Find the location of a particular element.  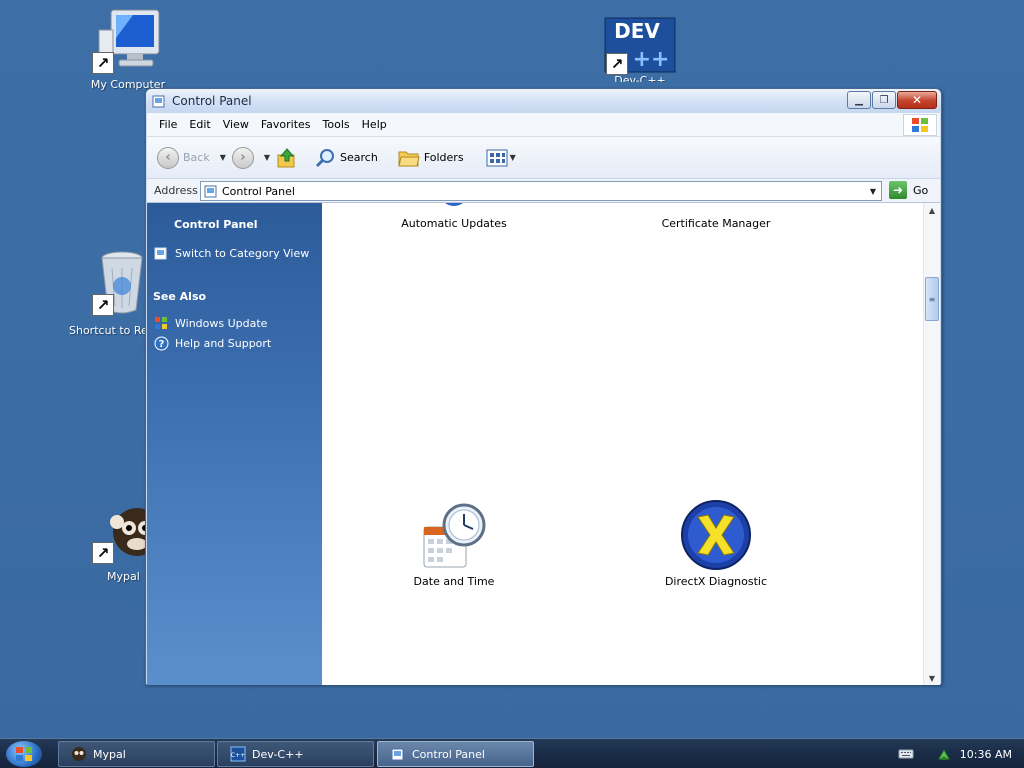

menu-tools: Tools is located at coordinates (336, 124).